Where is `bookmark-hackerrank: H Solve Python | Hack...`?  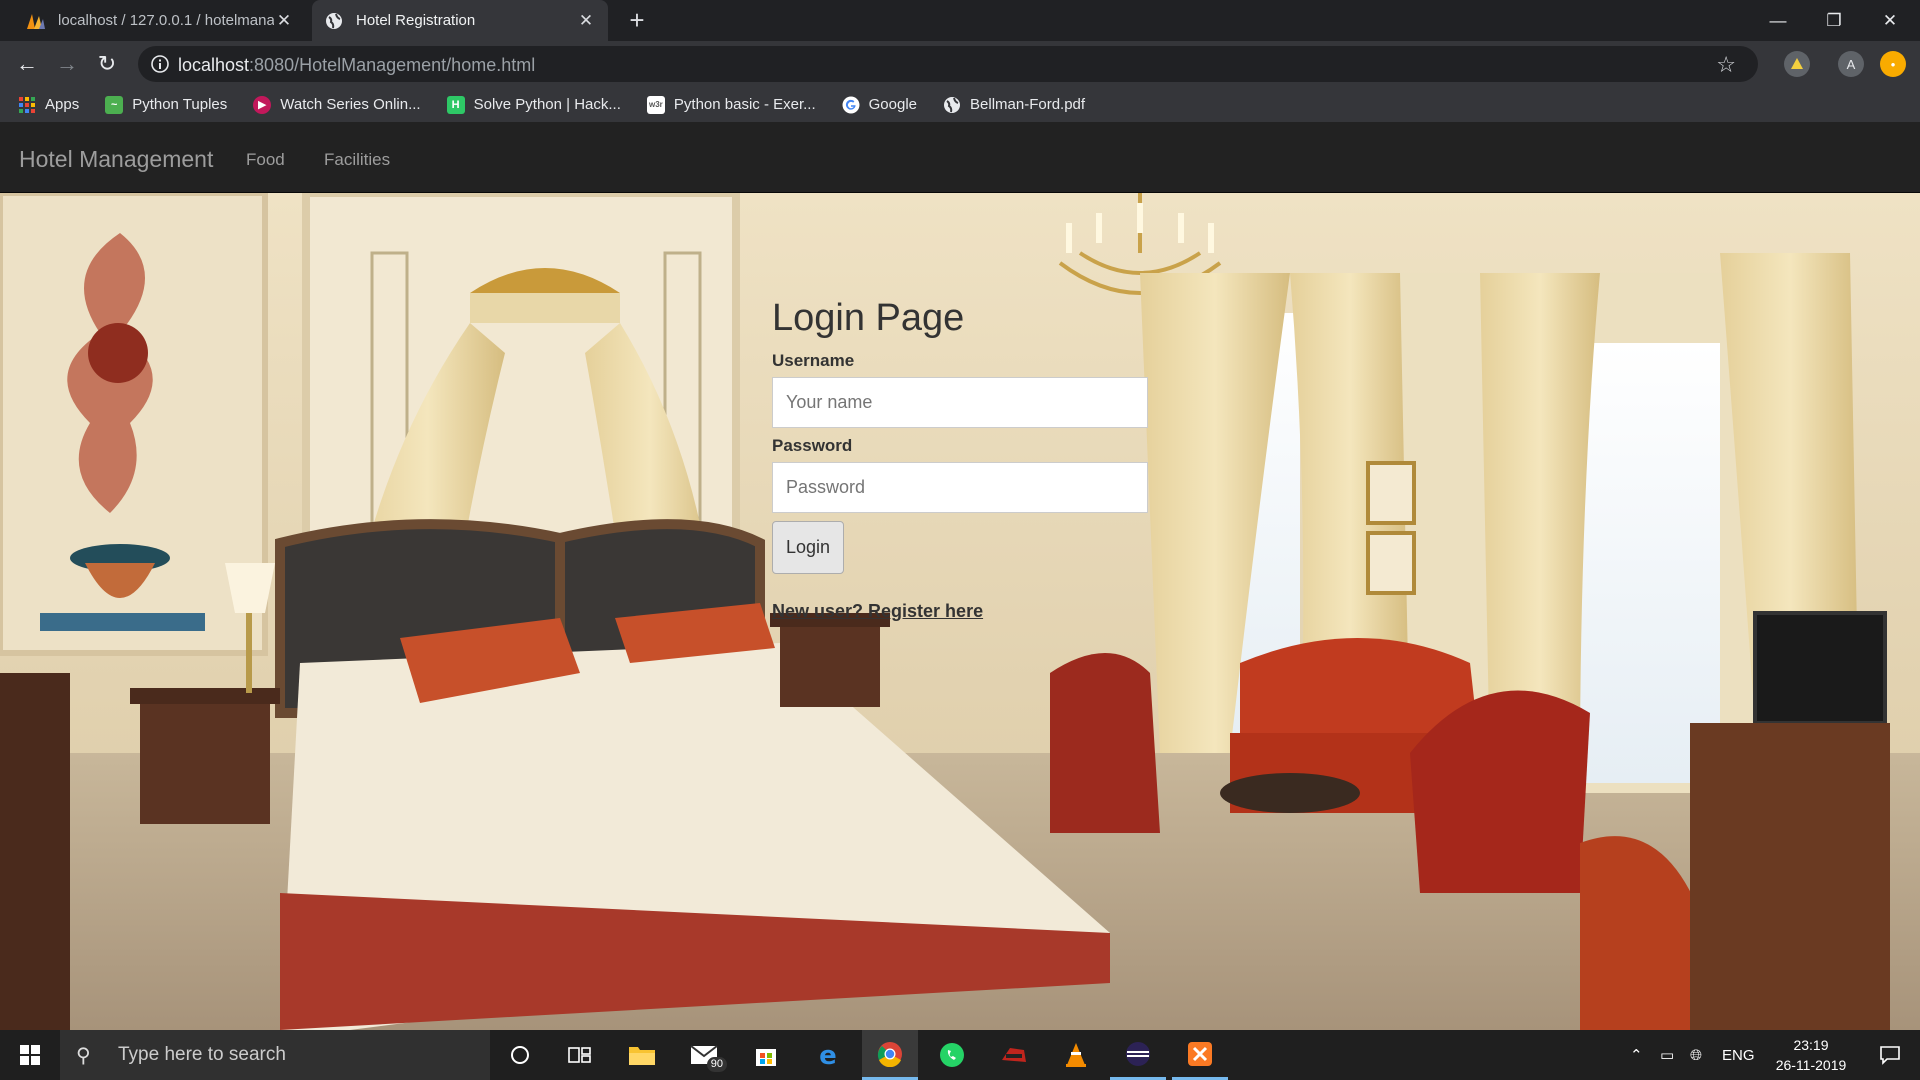 bookmark-hackerrank: H Solve Python | Hack... is located at coordinates (533, 104).